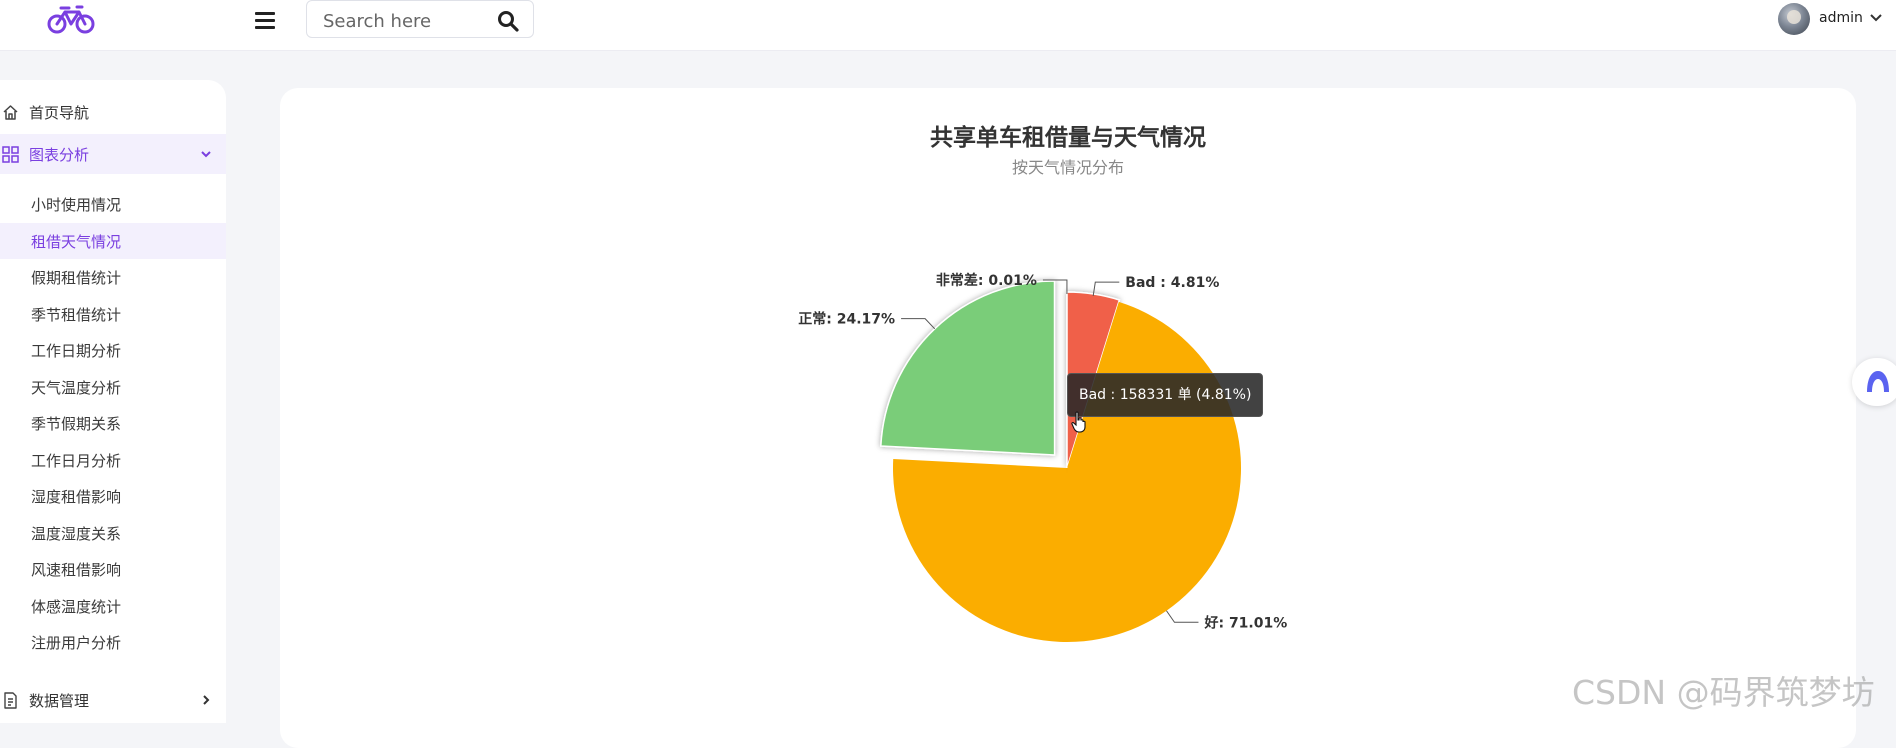  Describe the element at coordinates (1245, 622) in the screenshot. I see `pie-label-1: 好: 71.01%` at that location.